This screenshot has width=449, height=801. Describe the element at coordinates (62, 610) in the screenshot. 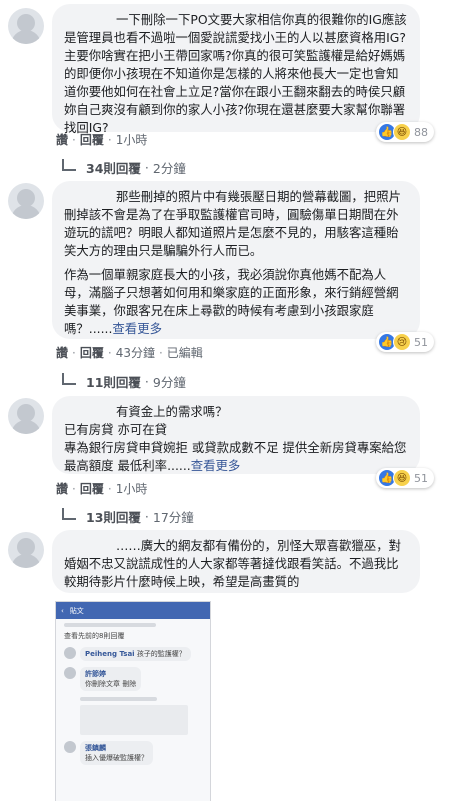

I see `back-arrow-icon: ‹` at that location.